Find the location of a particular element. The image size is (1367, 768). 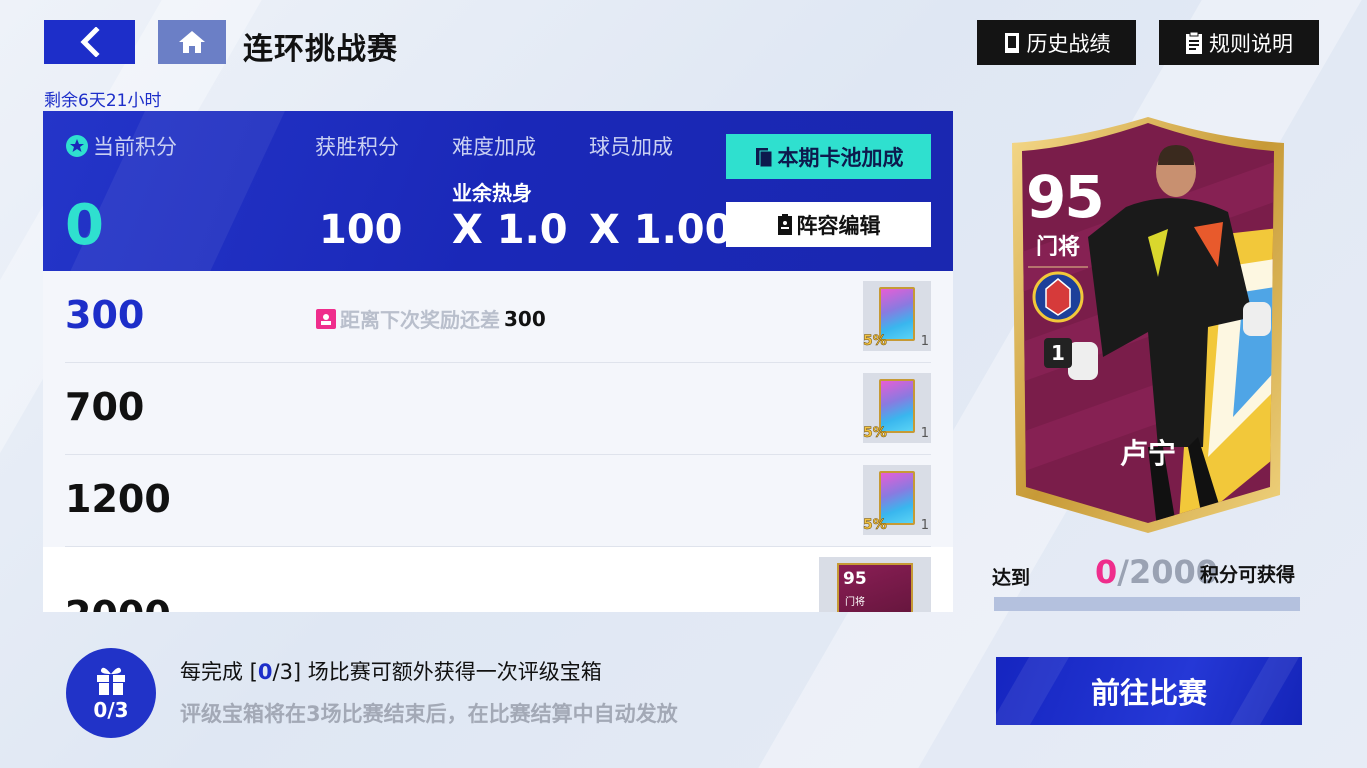

person-icon is located at coordinates (326, 318).